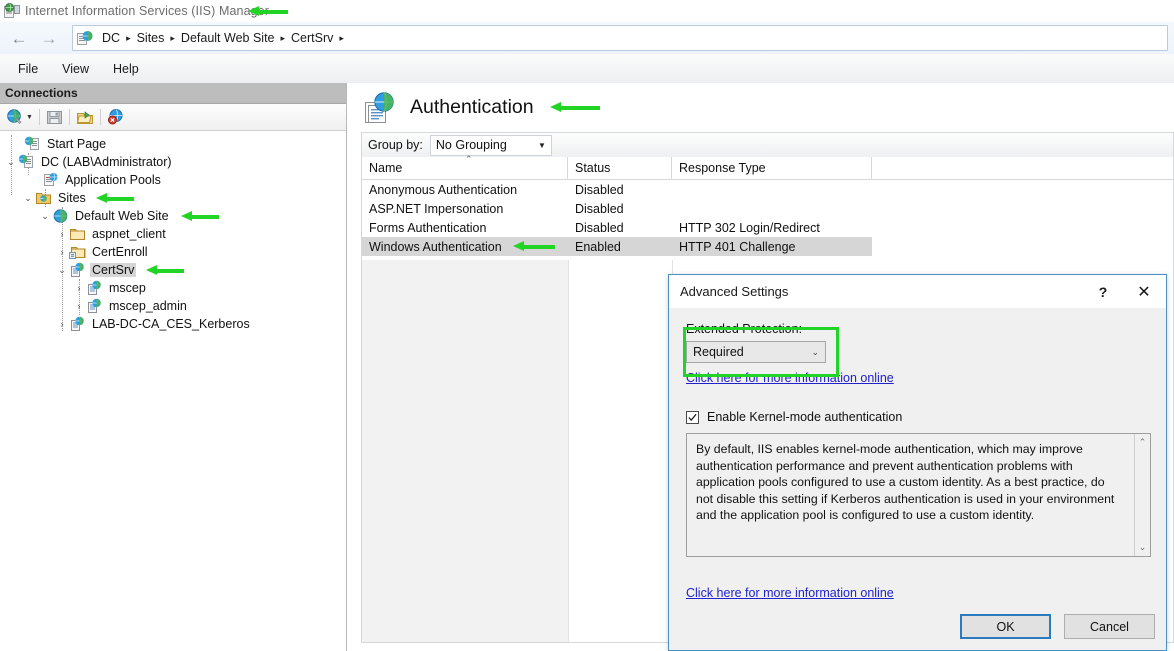 This screenshot has height=651, width=1174. Describe the element at coordinates (1143, 442) in the screenshot. I see `scroll-up-icon: ⌃` at that location.